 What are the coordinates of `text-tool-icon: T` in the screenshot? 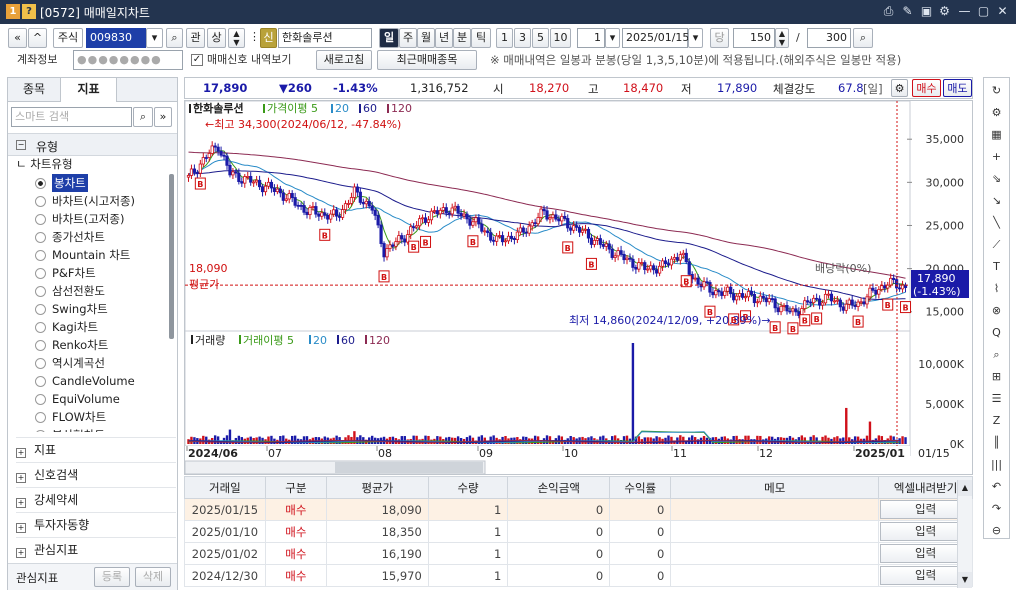 It's located at (996, 267).